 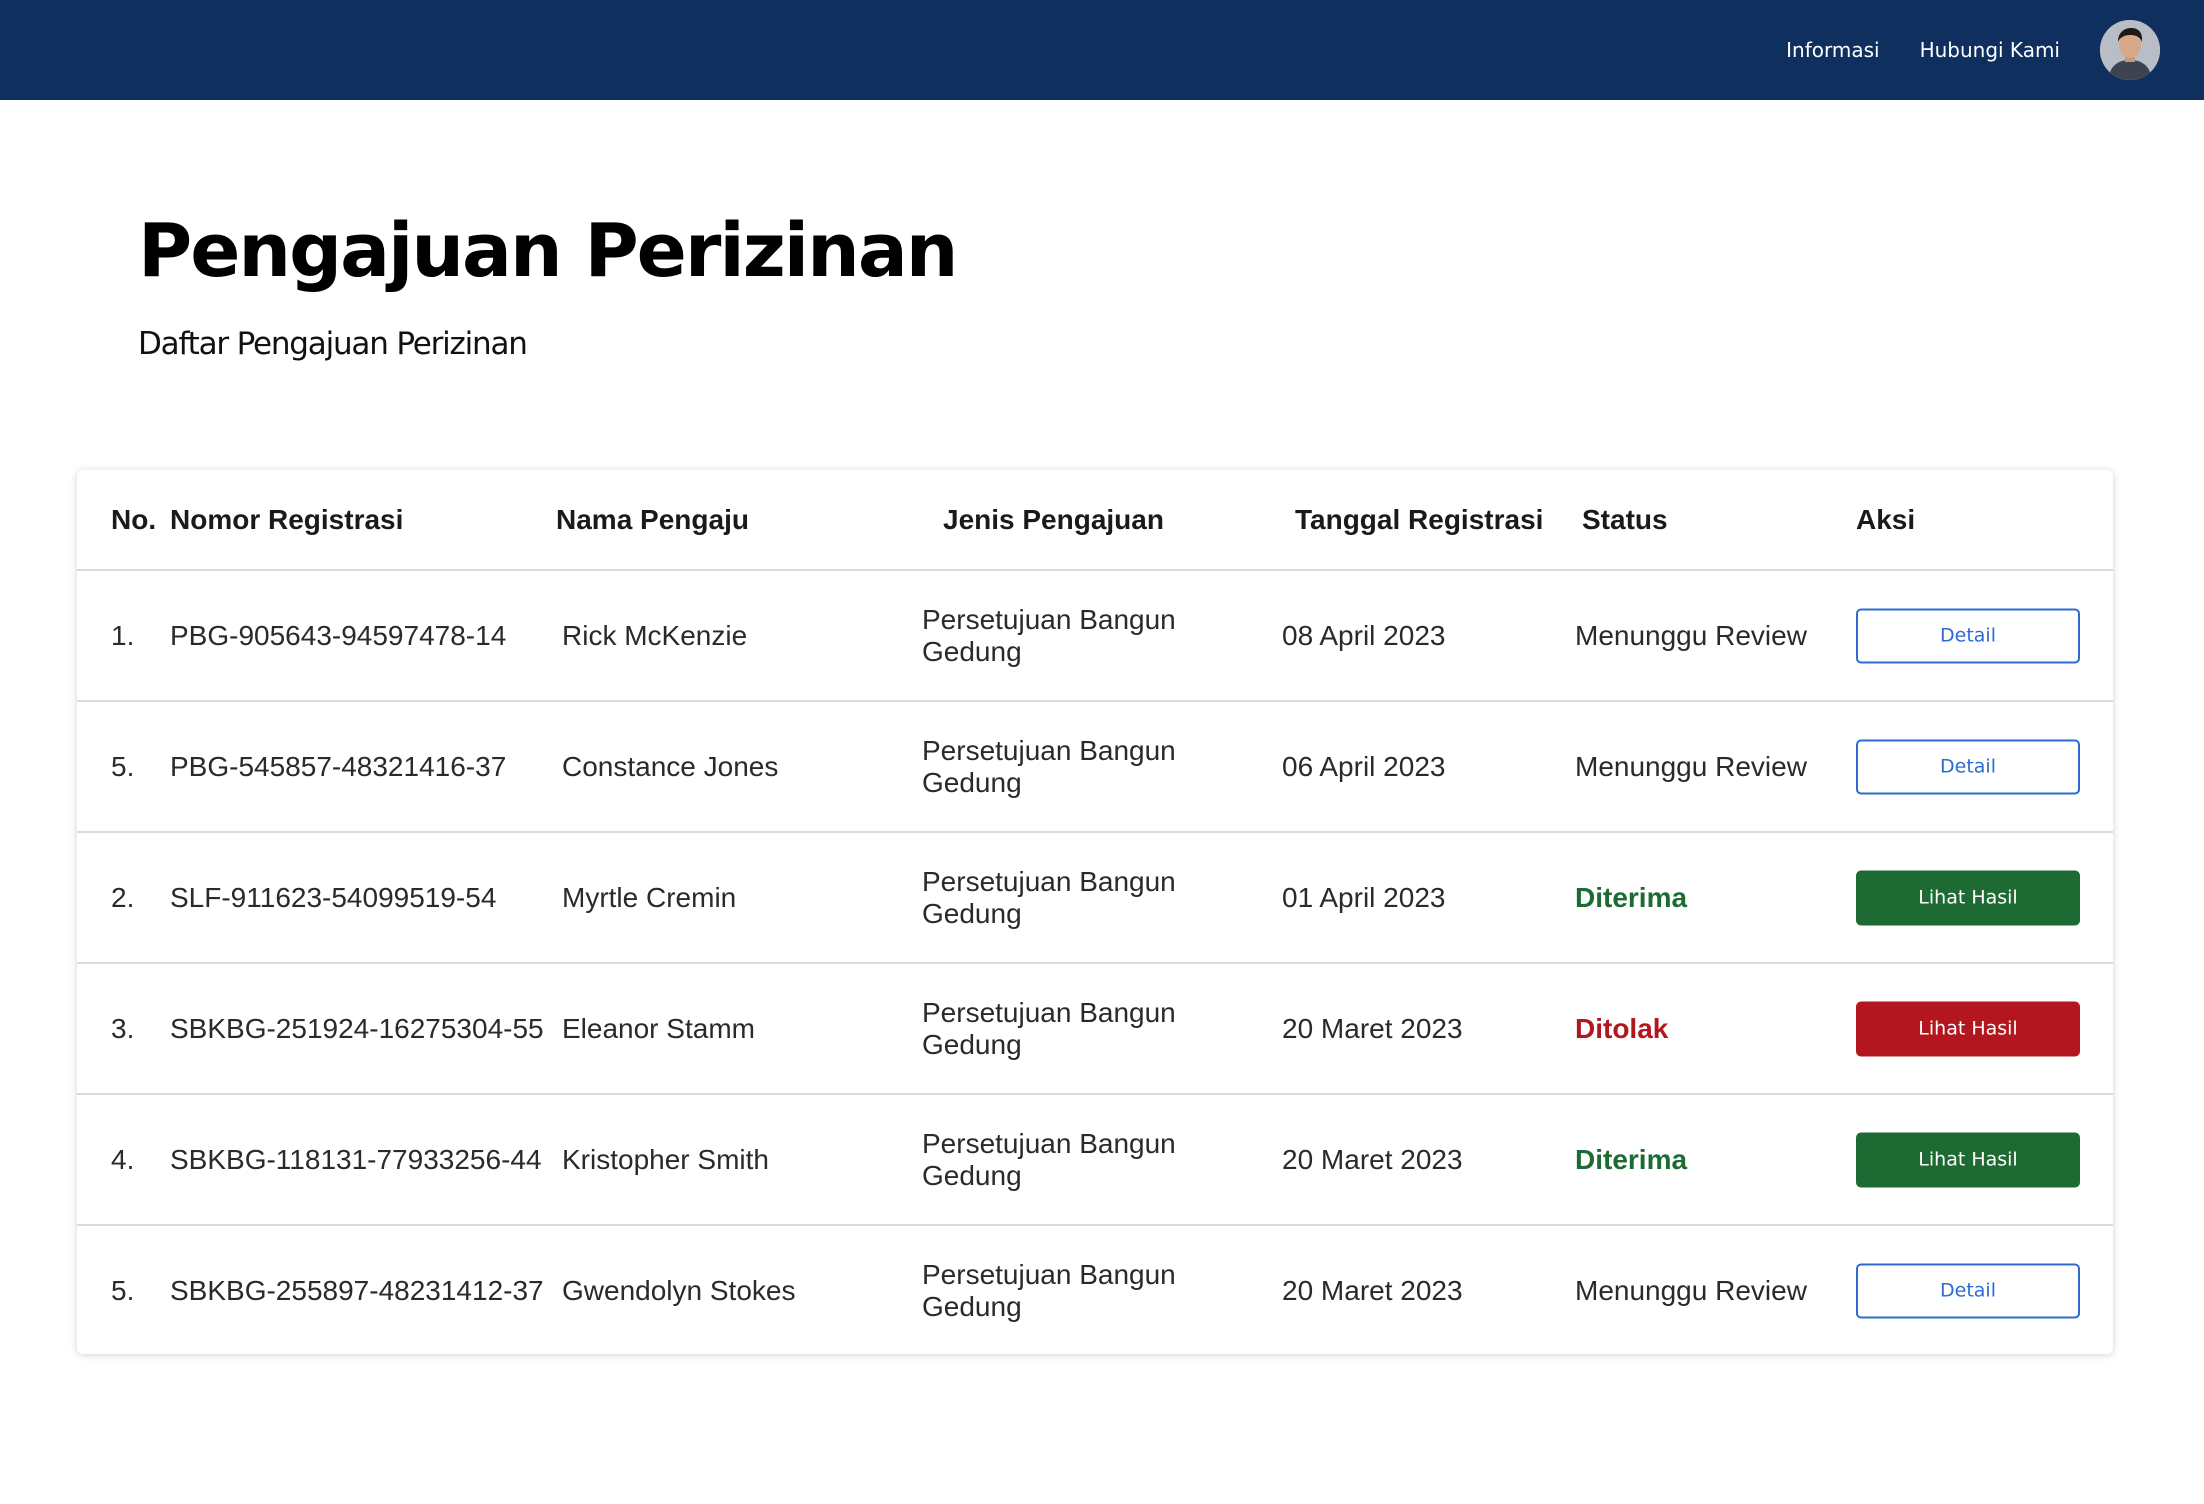 What do you see at coordinates (1364, 897) in the screenshot?
I see `cell-tanggal-registrasi: 01 April 2023` at bounding box center [1364, 897].